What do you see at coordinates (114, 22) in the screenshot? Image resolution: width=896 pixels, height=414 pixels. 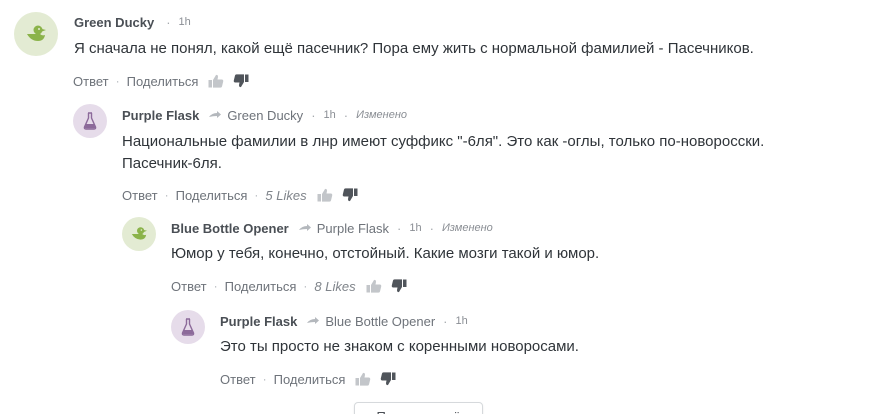 I see `author-name: Green Ducky` at bounding box center [114, 22].